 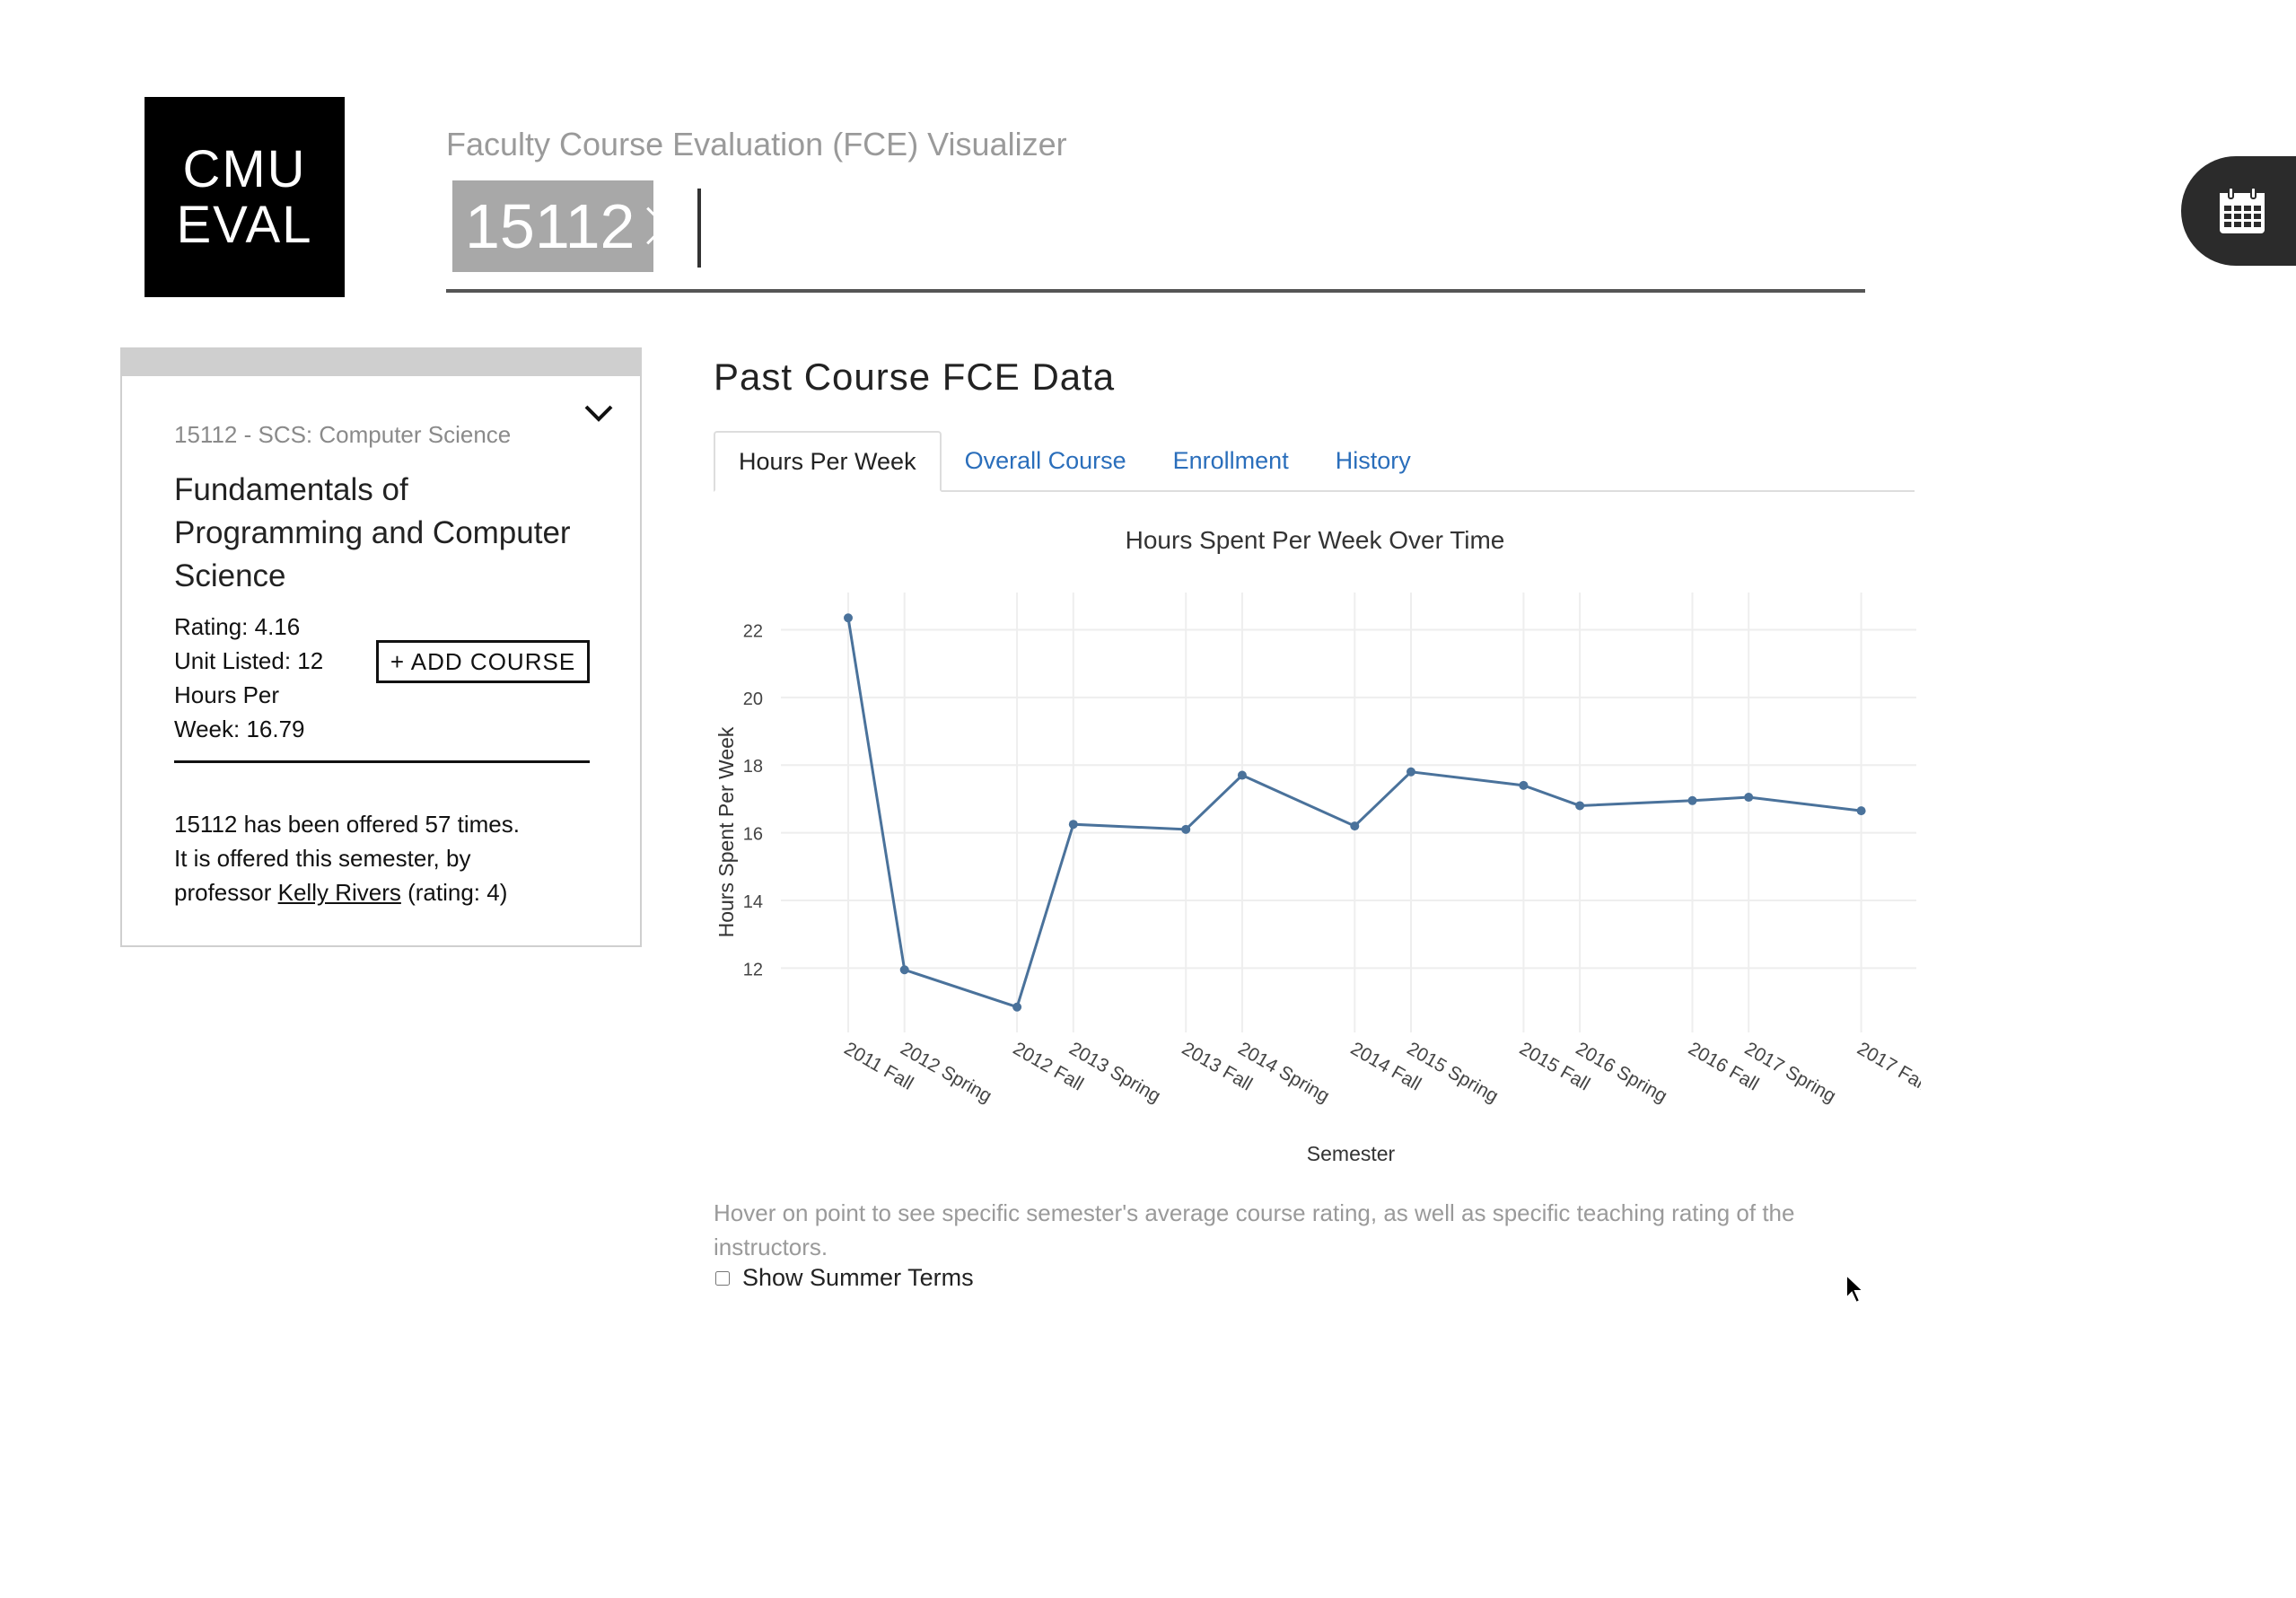 What do you see at coordinates (245, 225) in the screenshot?
I see `logo-line-2: EVAL` at bounding box center [245, 225].